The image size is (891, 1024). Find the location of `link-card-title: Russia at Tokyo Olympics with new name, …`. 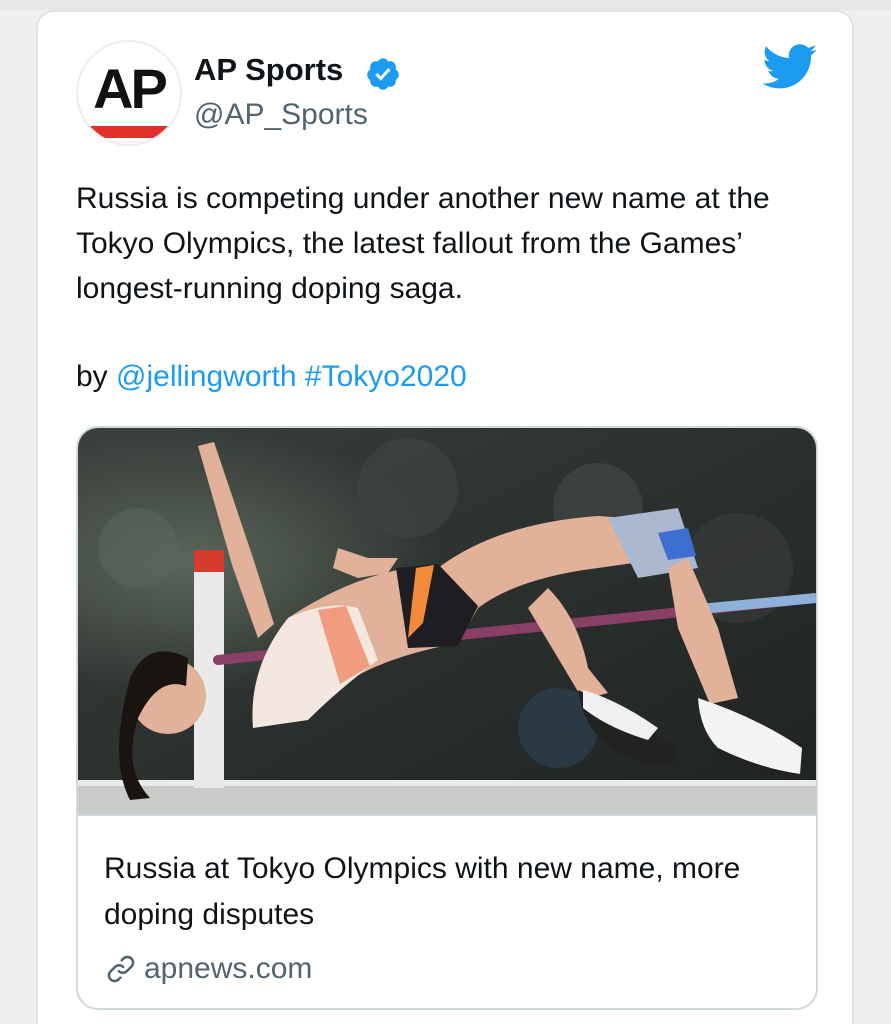

link-card-title: Russia at Tokyo Olympics with new name, … is located at coordinates (449, 892).